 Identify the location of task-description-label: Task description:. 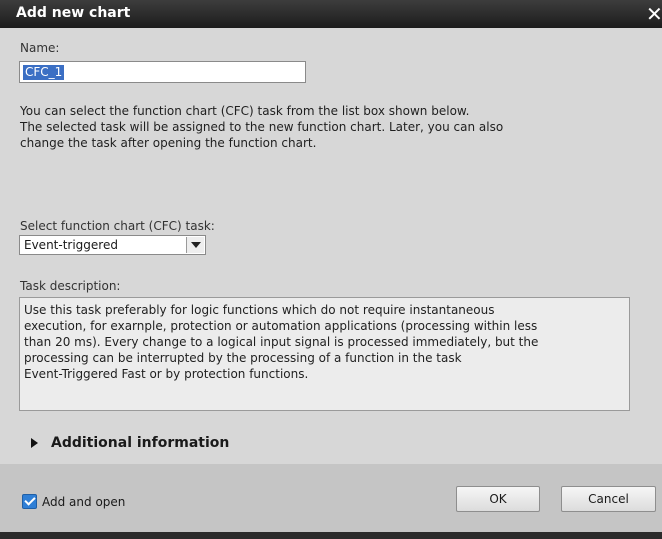
(70, 286).